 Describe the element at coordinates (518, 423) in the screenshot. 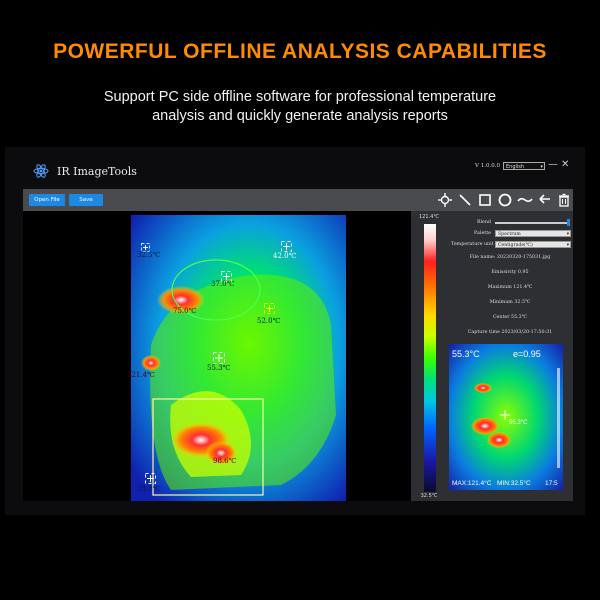

I see `thumbnail-center-label: 55.3°C` at that location.